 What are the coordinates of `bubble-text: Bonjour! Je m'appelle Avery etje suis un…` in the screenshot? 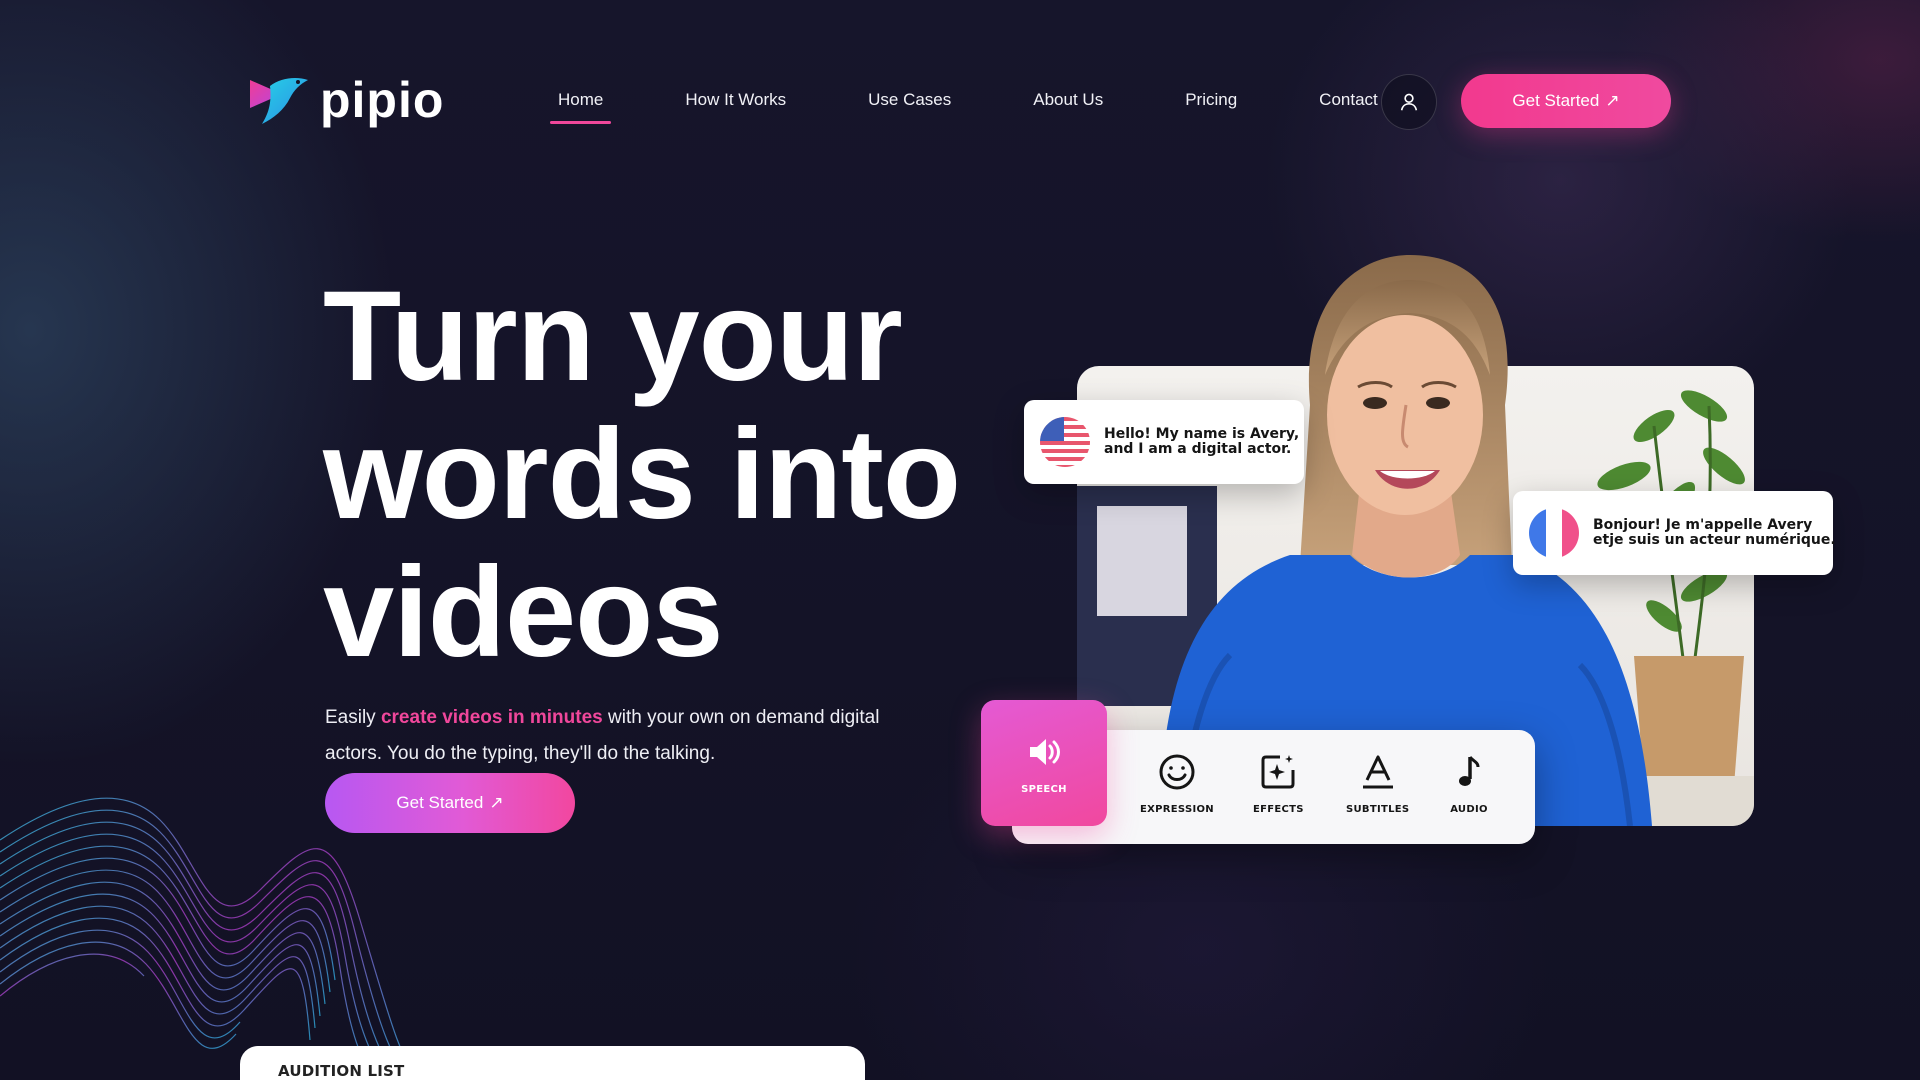 It's located at (1714, 533).